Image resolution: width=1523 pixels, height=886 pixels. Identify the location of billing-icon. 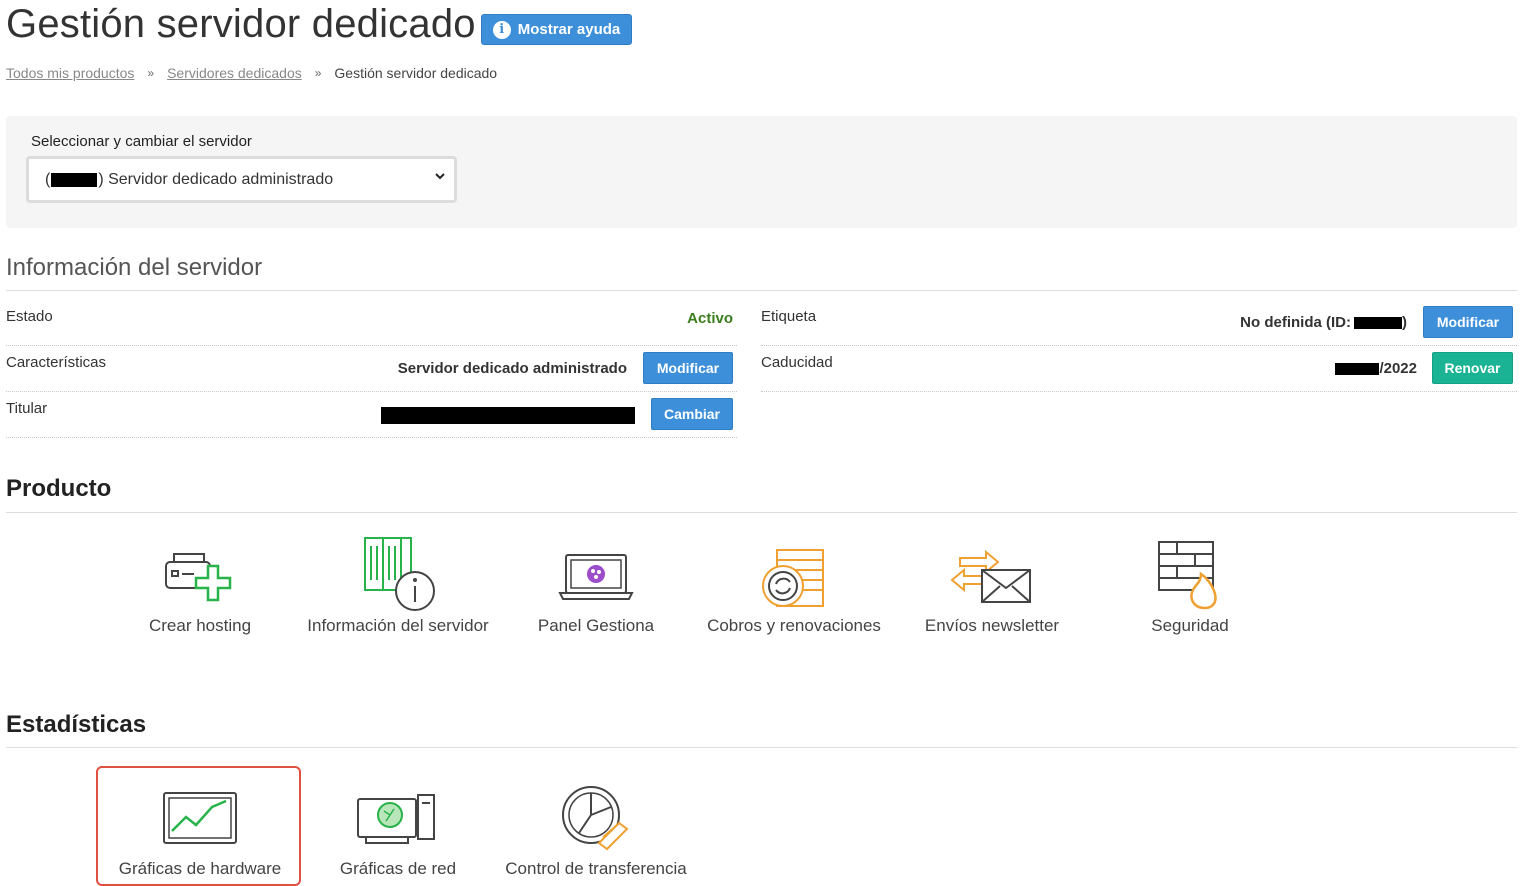
(793, 578).